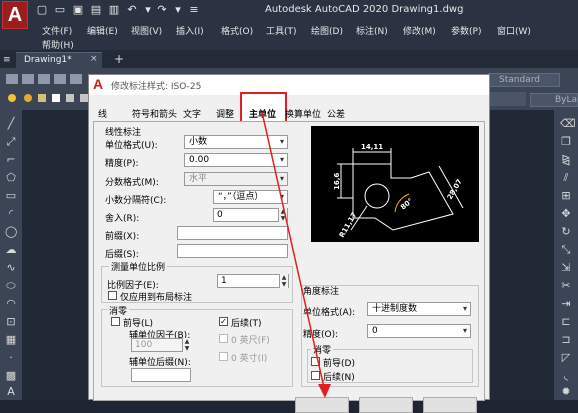 This screenshot has height=413, width=578. What do you see at coordinates (194, 10) in the screenshot?
I see `customize-toolbar-icon: ≡` at bounding box center [194, 10].